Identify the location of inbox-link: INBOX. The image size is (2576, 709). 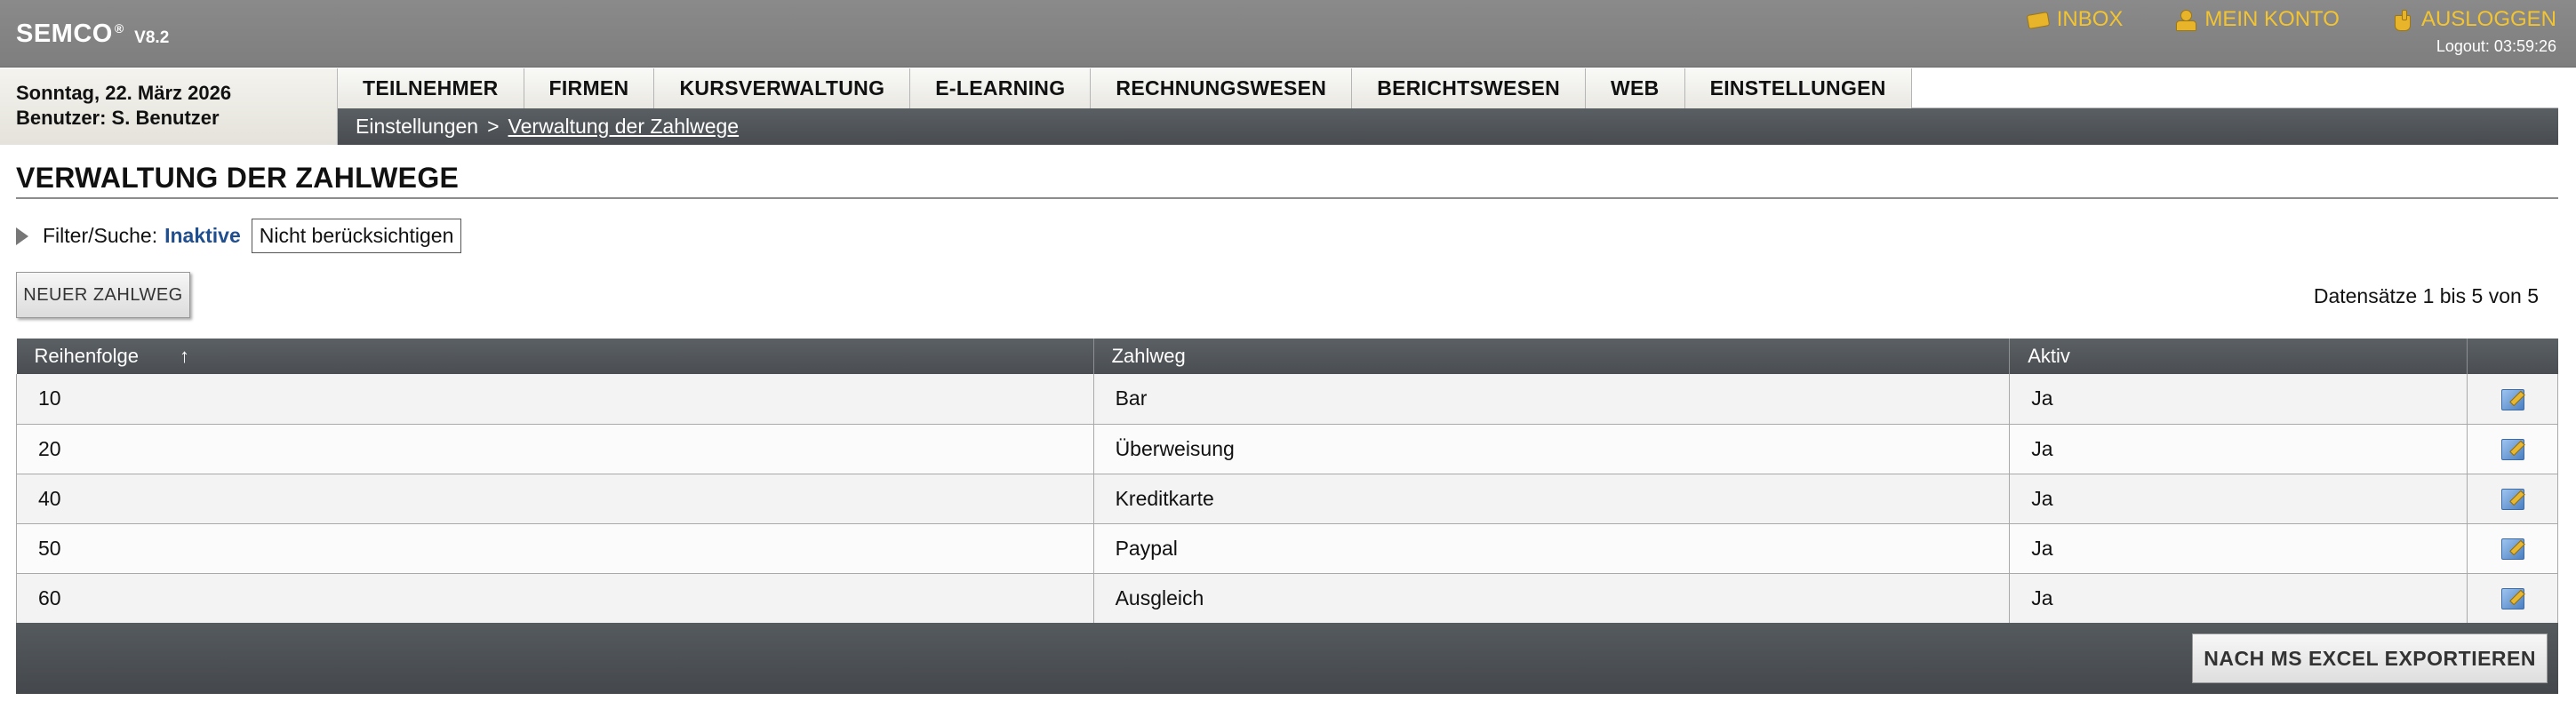
(2075, 20).